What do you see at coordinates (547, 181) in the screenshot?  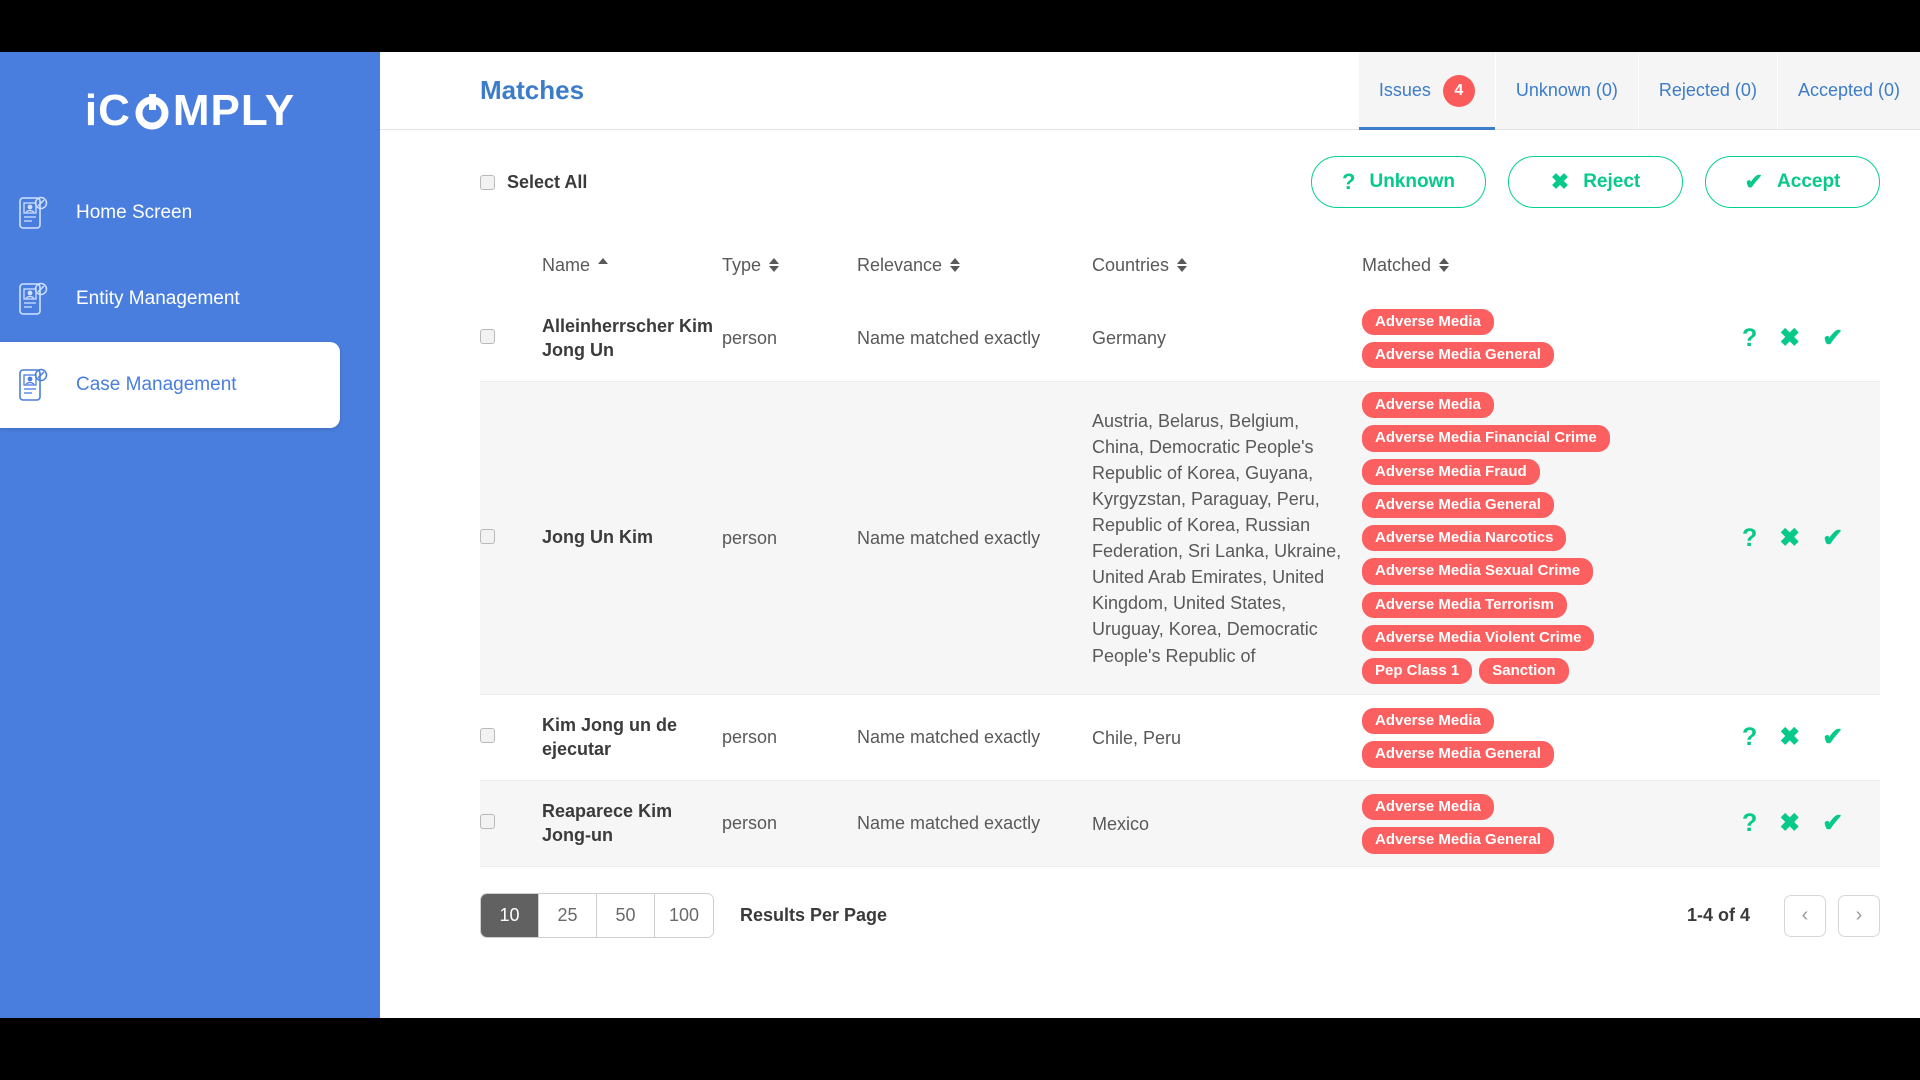 I see `select-all-label: Select All` at bounding box center [547, 181].